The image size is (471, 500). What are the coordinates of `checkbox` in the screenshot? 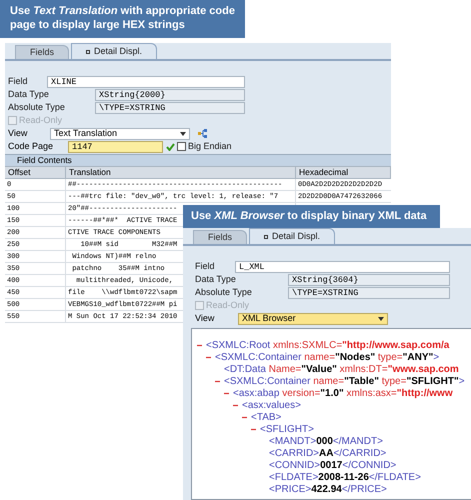 It's located at (181, 146).